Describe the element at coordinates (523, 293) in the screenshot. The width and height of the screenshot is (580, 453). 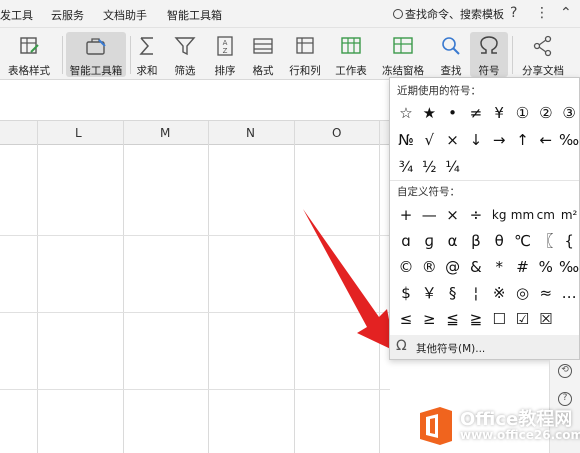
I see `symbol-cell: ◎` at that location.